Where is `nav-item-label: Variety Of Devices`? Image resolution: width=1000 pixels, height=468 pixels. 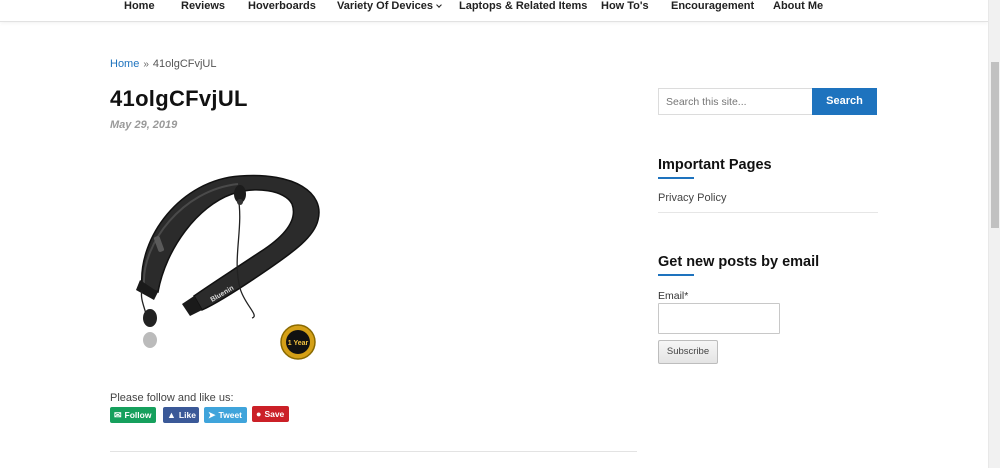
nav-item-label: Variety Of Devices is located at coordinates (385, 6).